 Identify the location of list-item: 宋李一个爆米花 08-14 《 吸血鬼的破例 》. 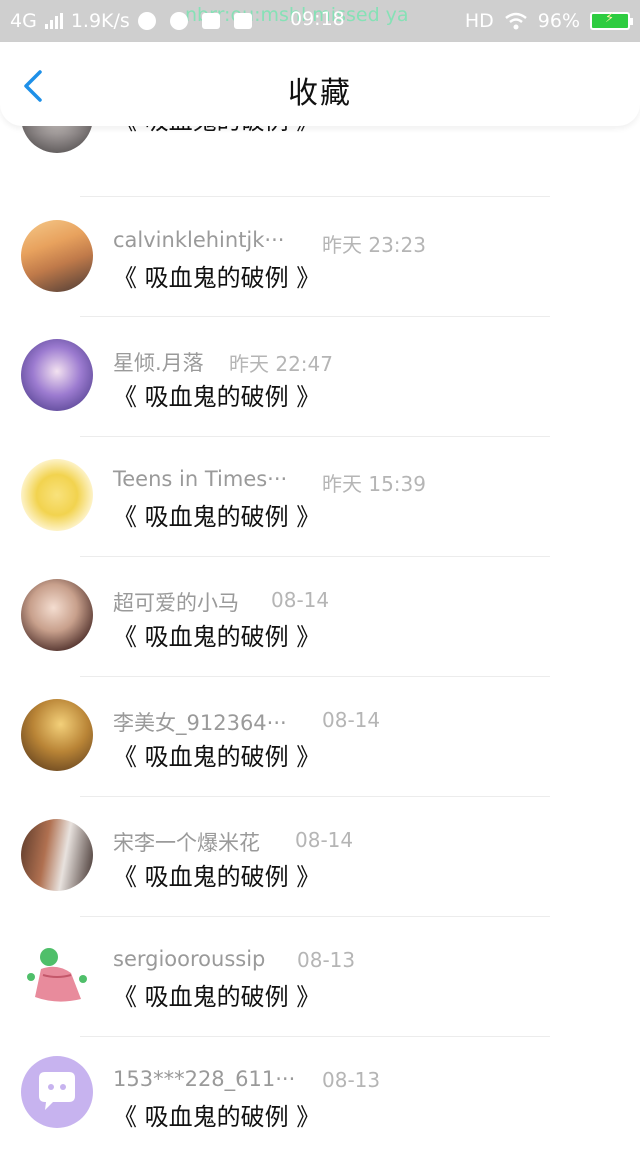
(320, 868).